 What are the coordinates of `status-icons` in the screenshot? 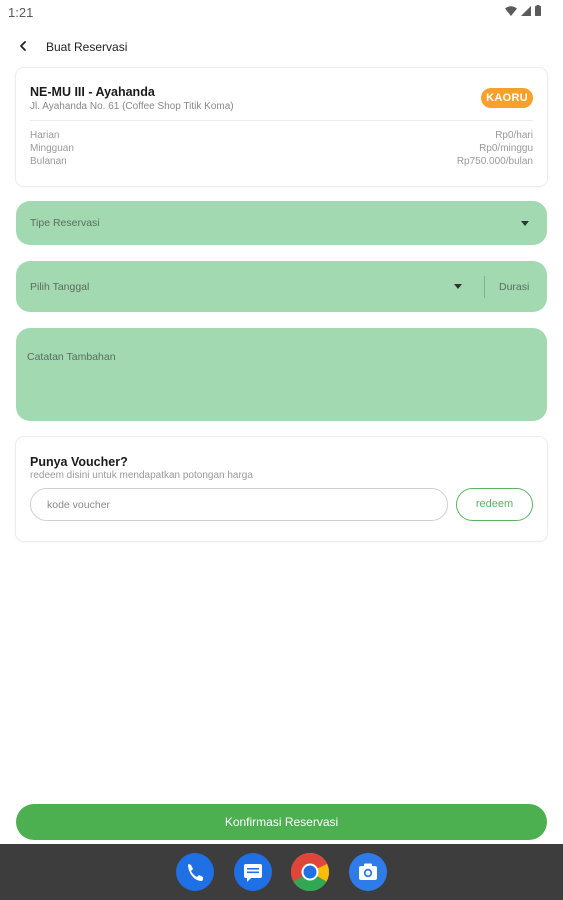 It's located at (523, 10).